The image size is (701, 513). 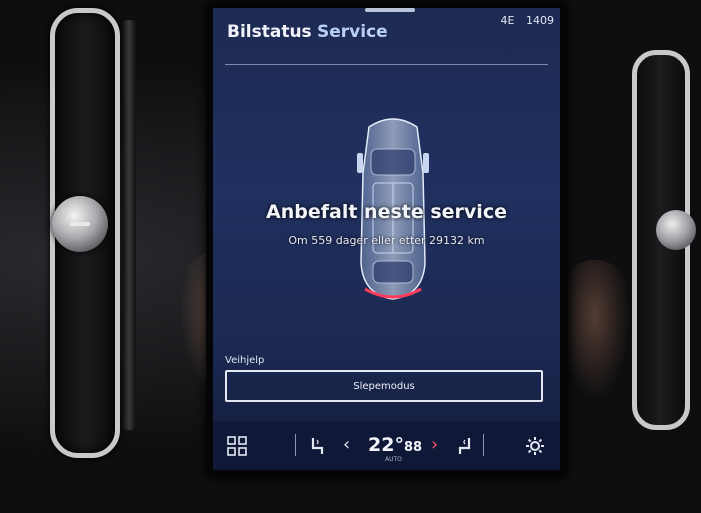 I want to click on service-subtitle: Om 559 dager eller etter 29132 km, so click(x=386, y=240).